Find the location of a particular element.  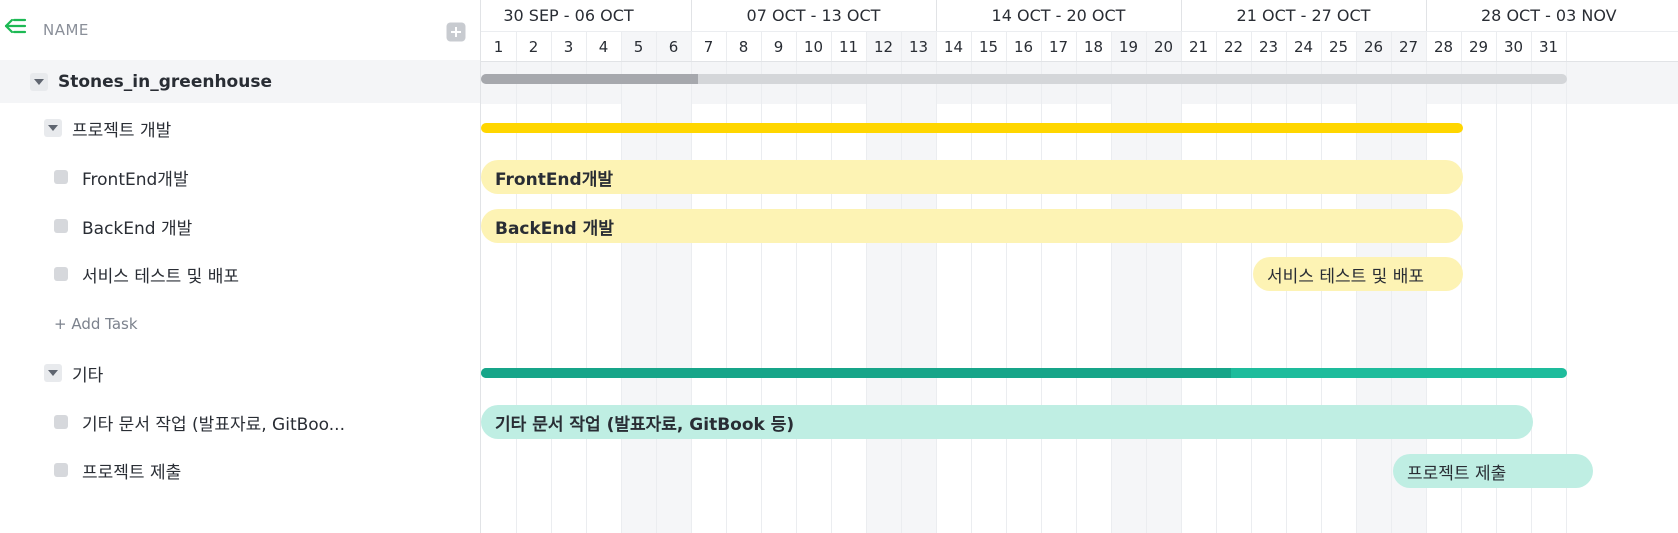

project-progress-fill is located at coordinates (590, 79).